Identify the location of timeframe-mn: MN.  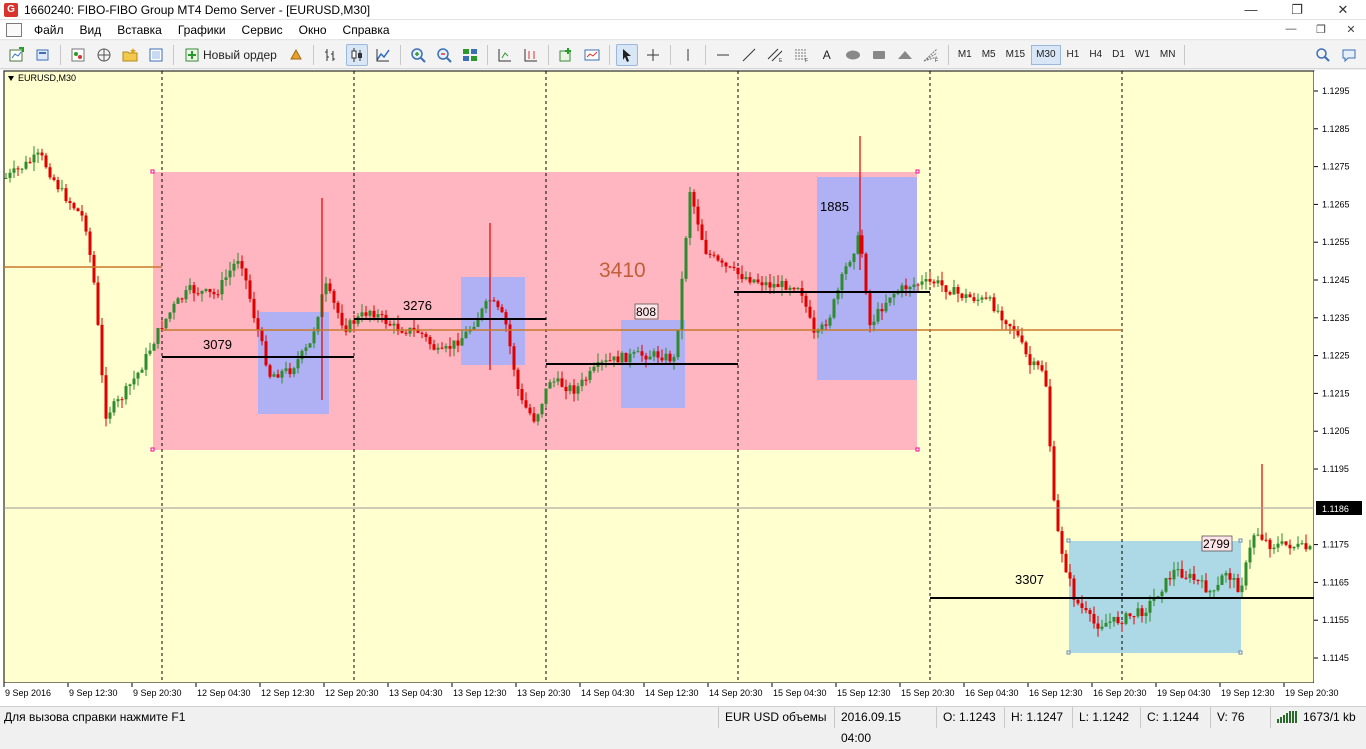
(1168, 55).